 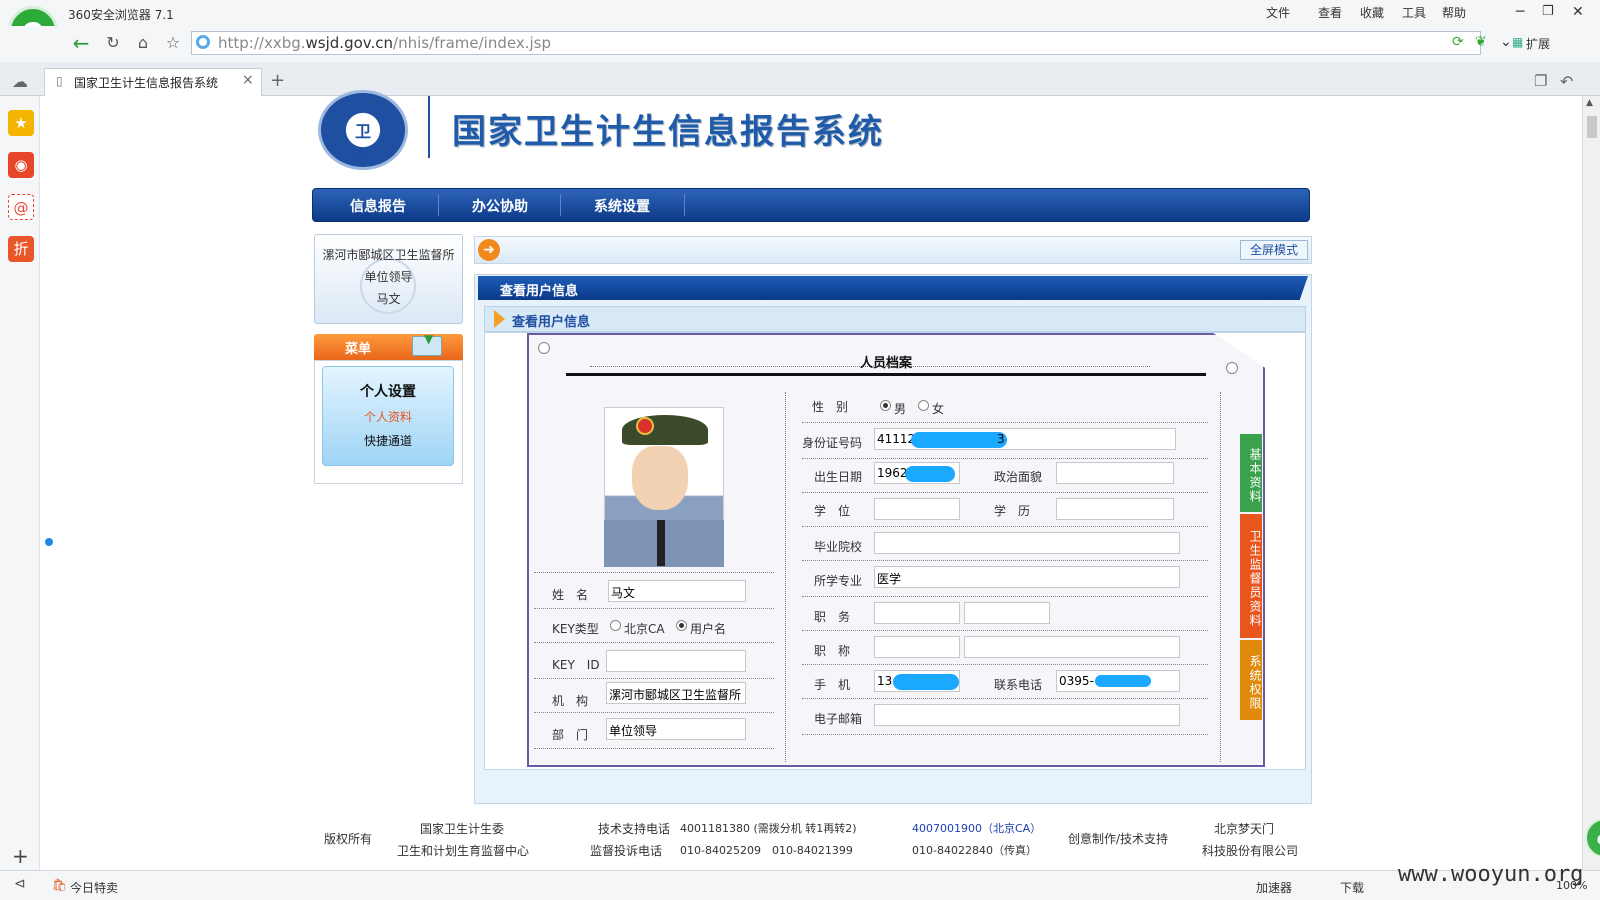 What do you see at coordinates (21, 249) in the screenshot?
I see `discount-icon: 折` at bounding box center [21, 249].